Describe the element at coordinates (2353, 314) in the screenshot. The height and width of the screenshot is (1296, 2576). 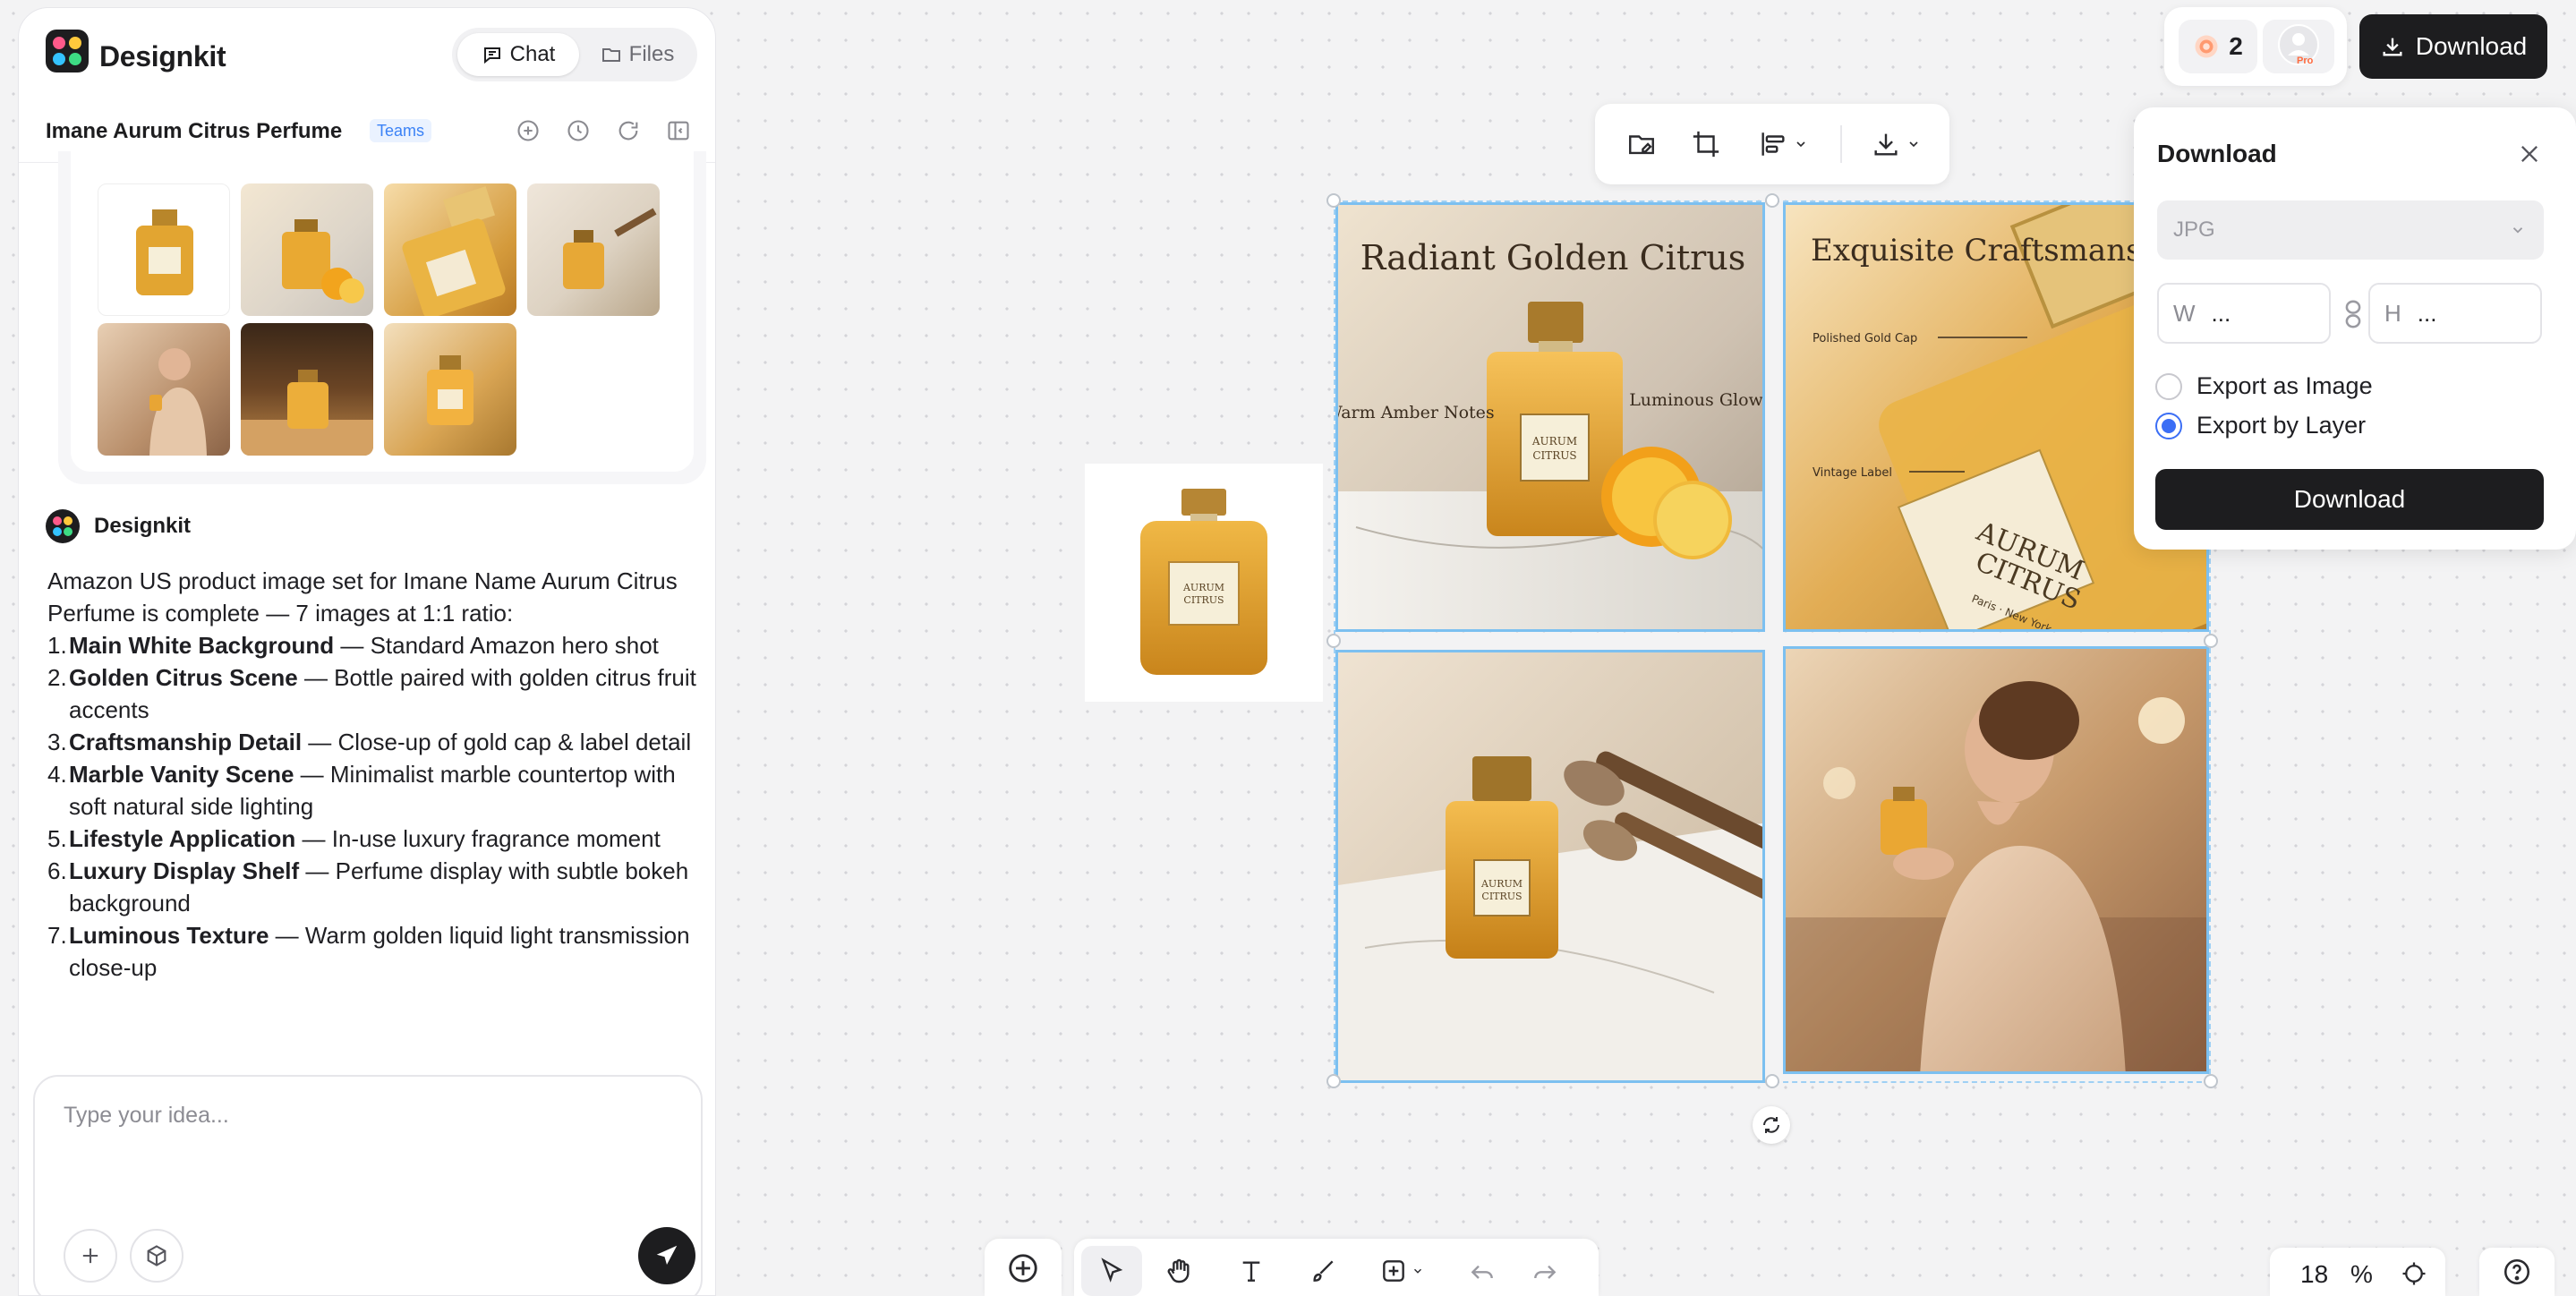
I see `aspect-lock-icon` at that location.